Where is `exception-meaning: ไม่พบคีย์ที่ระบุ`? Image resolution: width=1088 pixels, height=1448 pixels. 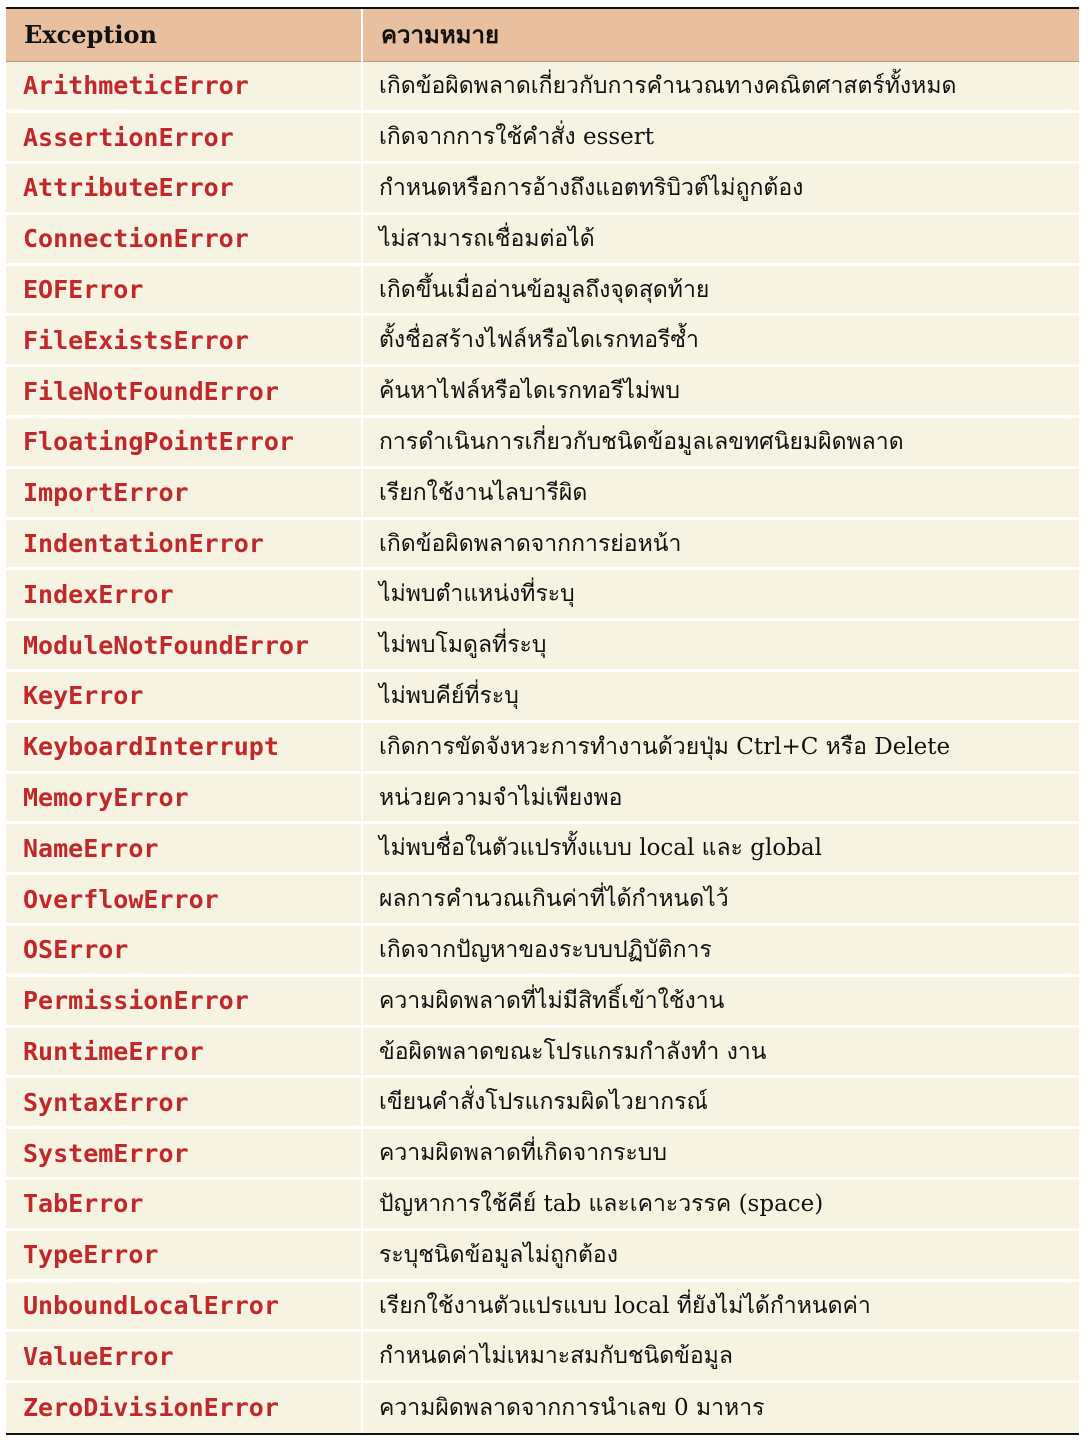 exception-meaning: ไม่พบคีย์ที่ระบุ is located at coordinates (720, 696).